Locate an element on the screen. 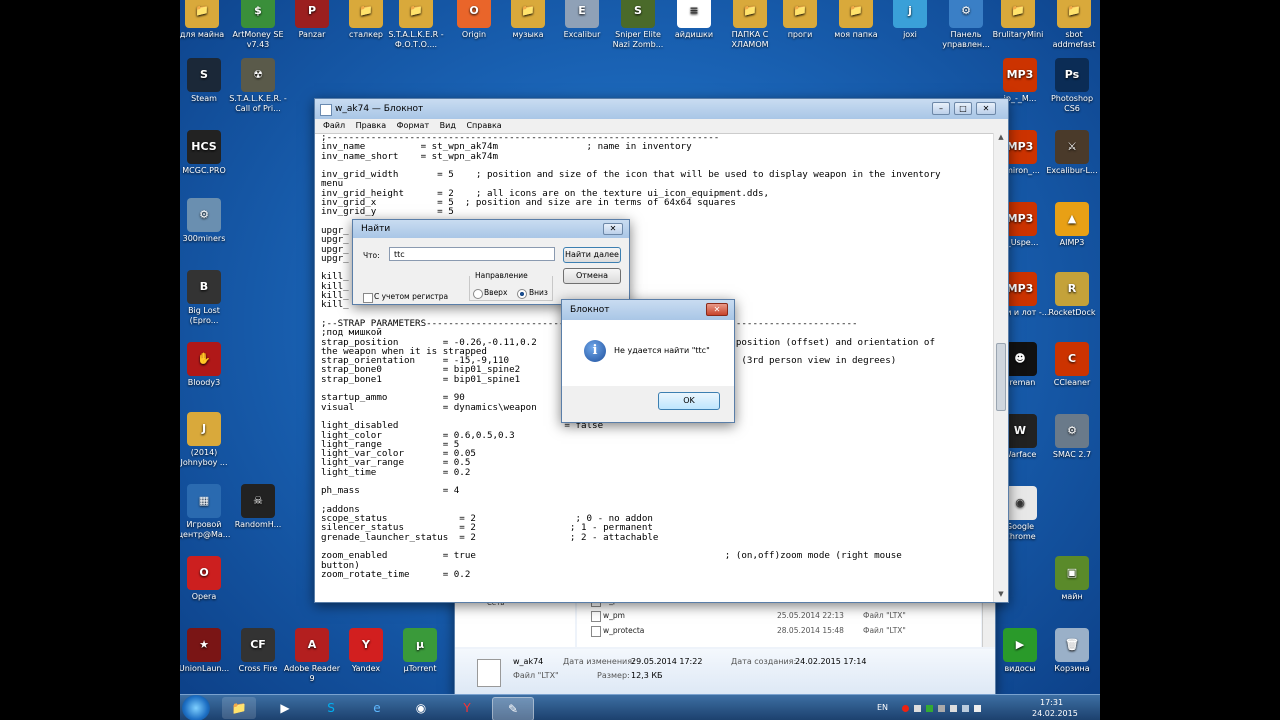  find-close-button: ✕ is located at coordinates (613, 229).